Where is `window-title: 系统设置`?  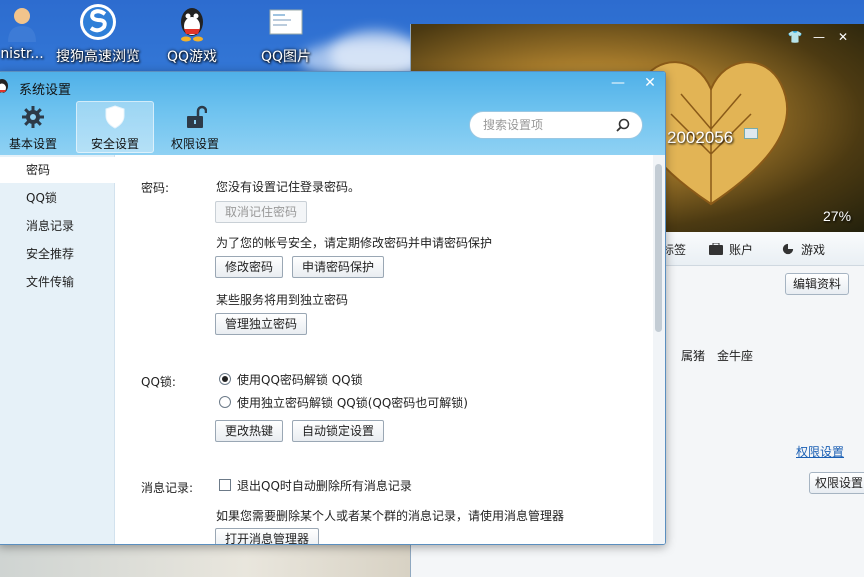 window-title: 系统设置 is located at coordinates (45, 90).